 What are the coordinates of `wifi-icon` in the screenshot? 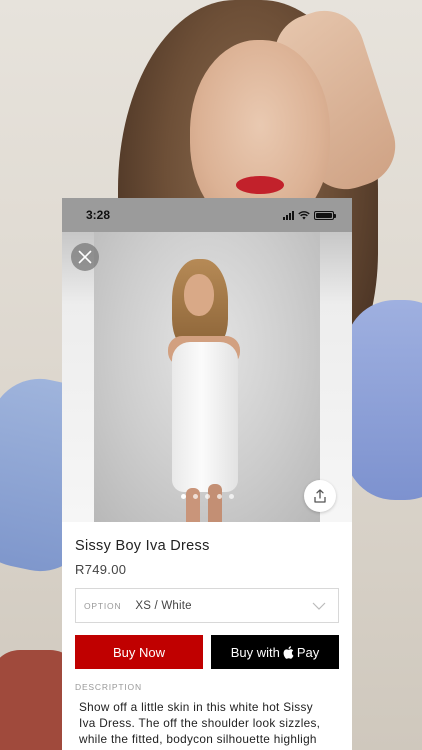 It's located at (304, 214).